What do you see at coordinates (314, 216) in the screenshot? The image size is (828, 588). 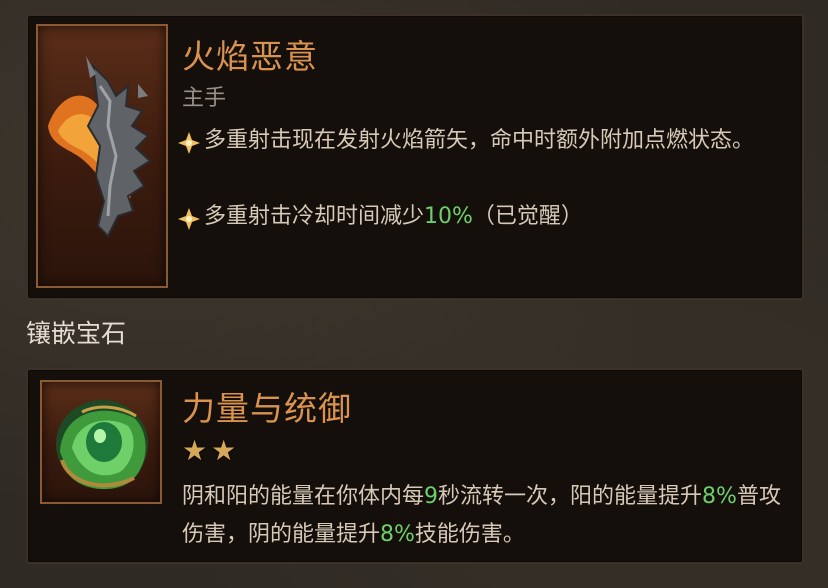 I see `affix-text-prefix: 多重射击冷却时间减少` at bounding box center [314, 216].